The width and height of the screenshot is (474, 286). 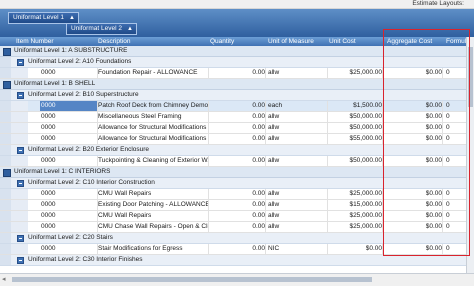 I want to click on unit-cost-cell: $1,500.00, so click(x=356, y=106).